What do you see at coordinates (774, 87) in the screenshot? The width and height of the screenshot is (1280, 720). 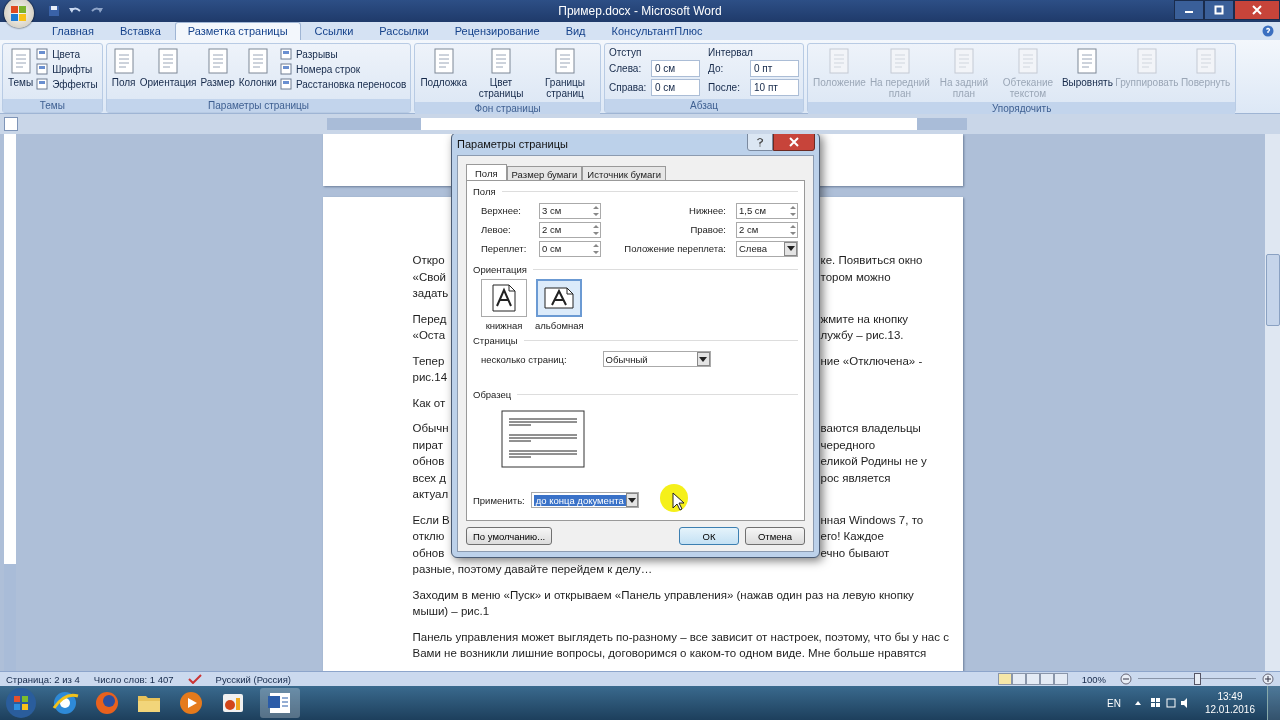 I see `spin-field: 10 пт` at bounding box center [774, 87].